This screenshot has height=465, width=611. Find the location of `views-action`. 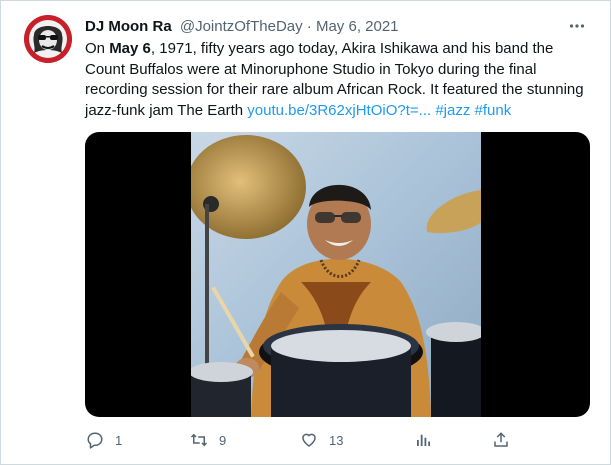

views-action is located at coordinates (428, 440).